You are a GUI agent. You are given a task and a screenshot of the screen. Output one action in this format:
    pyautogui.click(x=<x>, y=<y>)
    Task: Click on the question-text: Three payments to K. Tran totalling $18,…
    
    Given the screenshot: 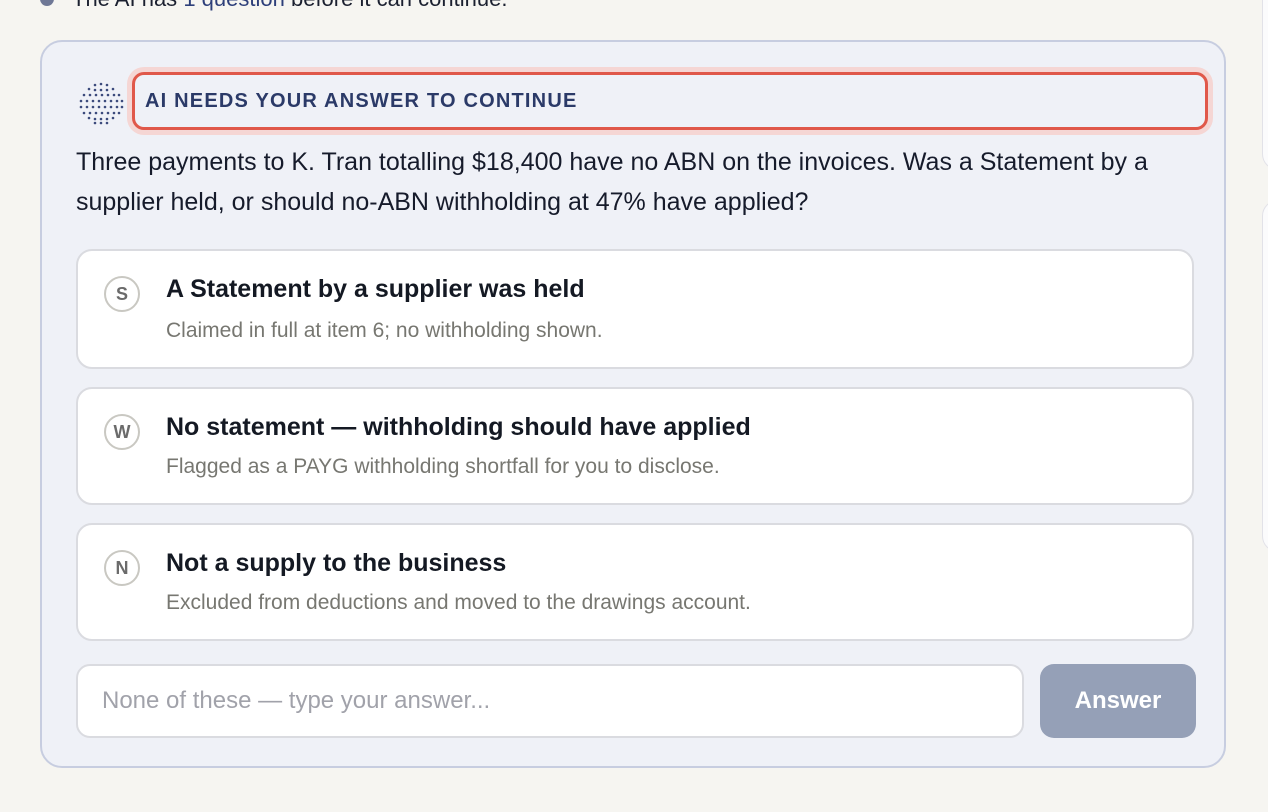 What is the action you would take?
    pyautogui.click(x=612, y=182)
    